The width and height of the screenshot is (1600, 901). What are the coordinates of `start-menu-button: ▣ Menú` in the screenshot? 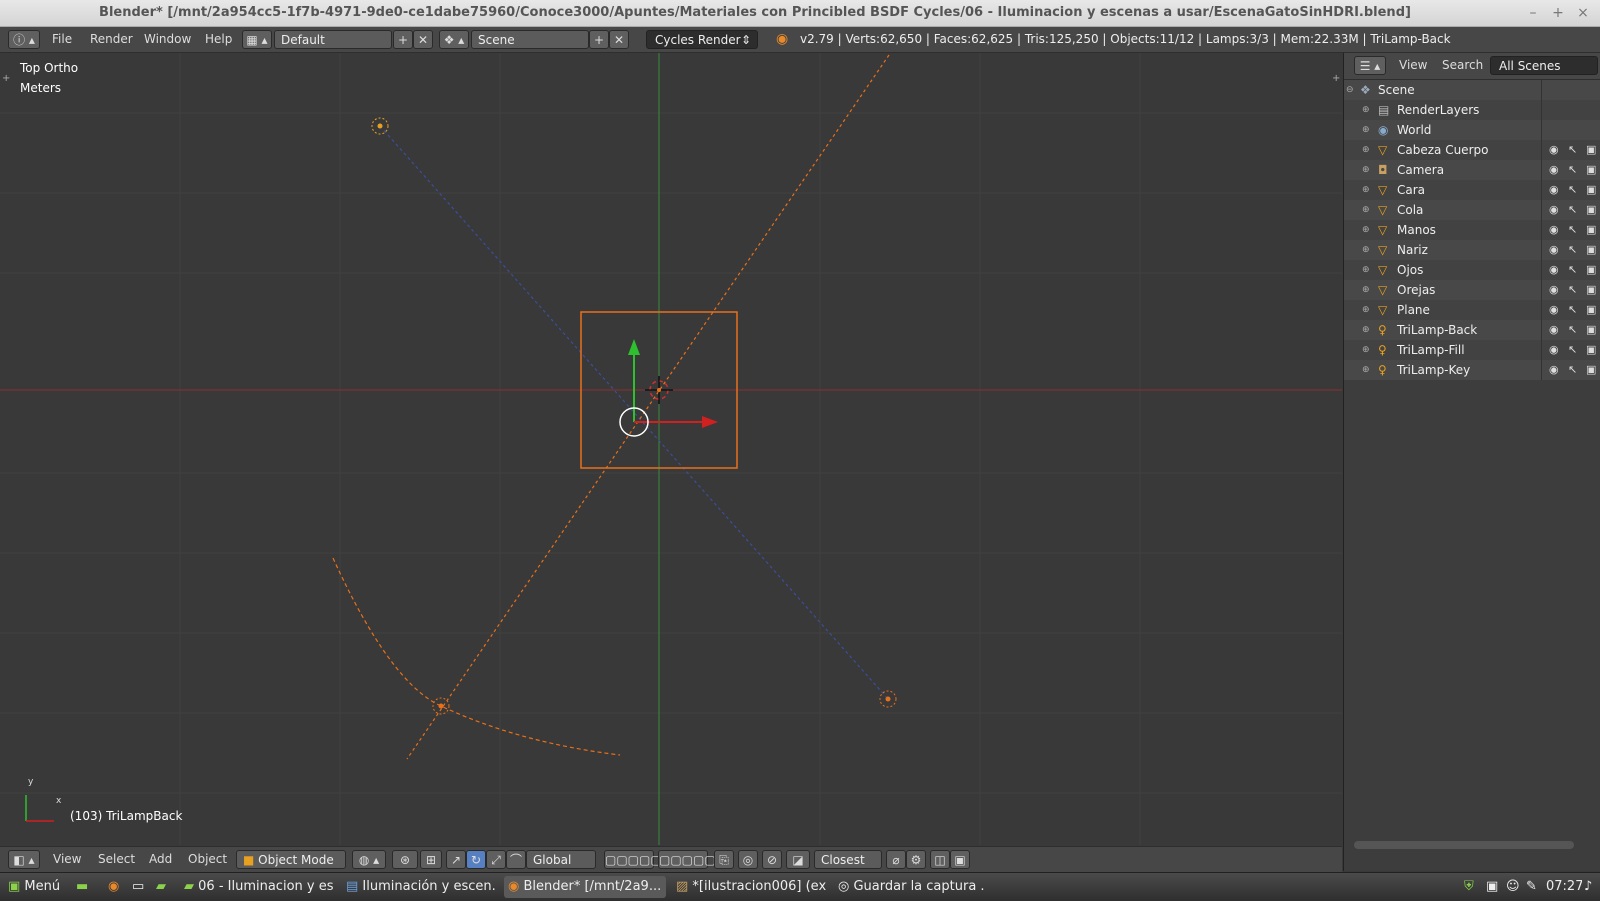 It's located at (35, 887).